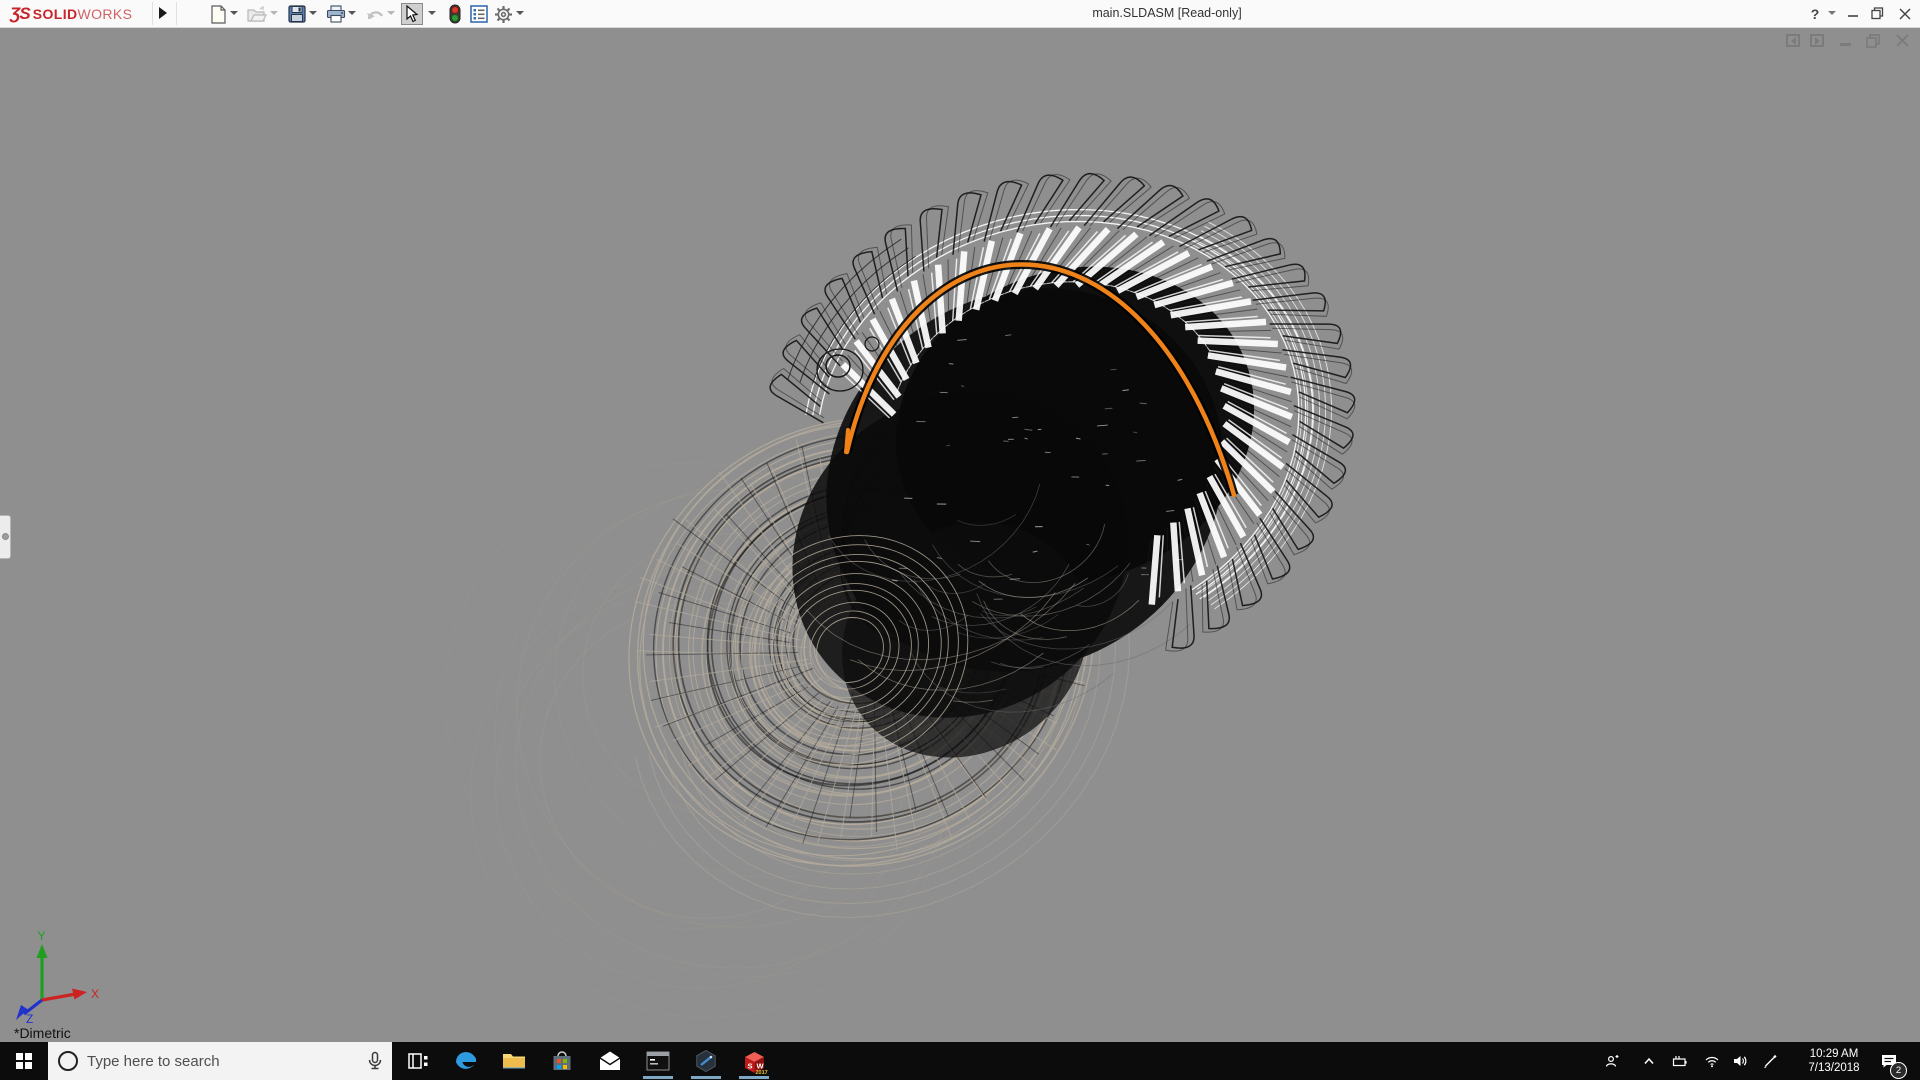 The image size is (1920, 1080). I want to click on options-caret, so click(520, 13).